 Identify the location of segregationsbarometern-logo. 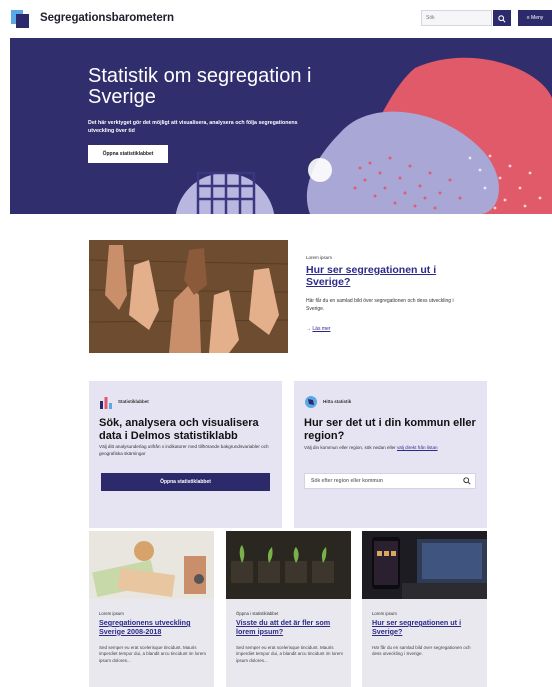
(21, 19).